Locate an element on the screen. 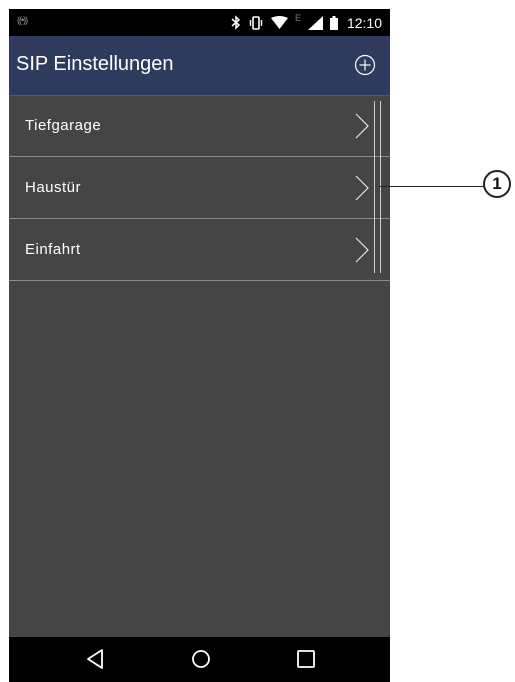  scrollbar is located at coordinates (377, 187).